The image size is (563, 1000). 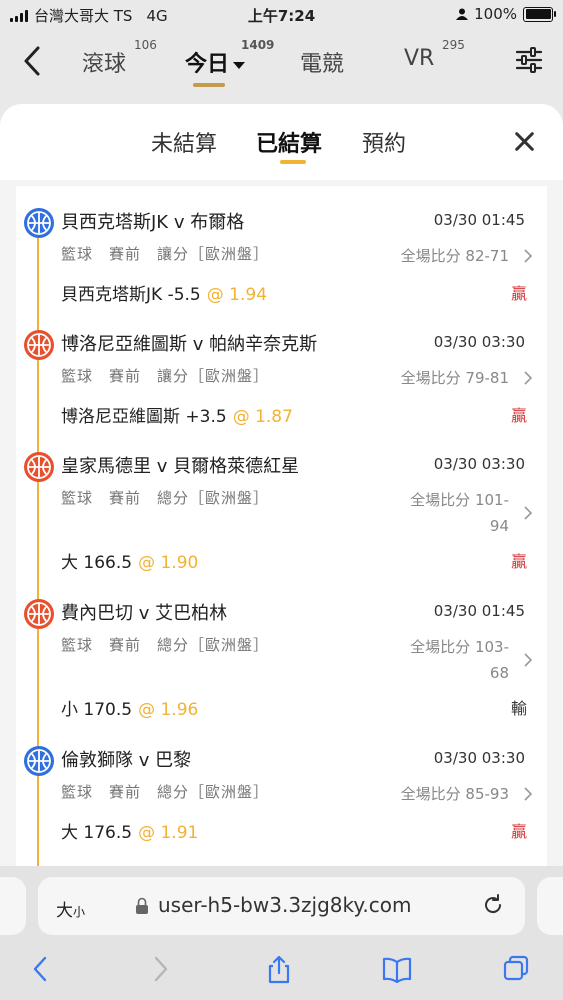 I want to click on filter-sliders-icon, so click(x=529, y=60).